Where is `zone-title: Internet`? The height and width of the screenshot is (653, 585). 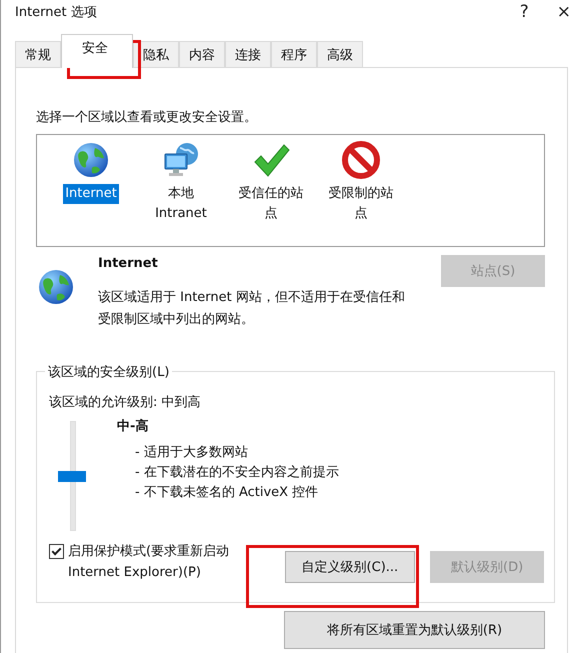 zone-title: Internet is located at coordinates (128, 263).